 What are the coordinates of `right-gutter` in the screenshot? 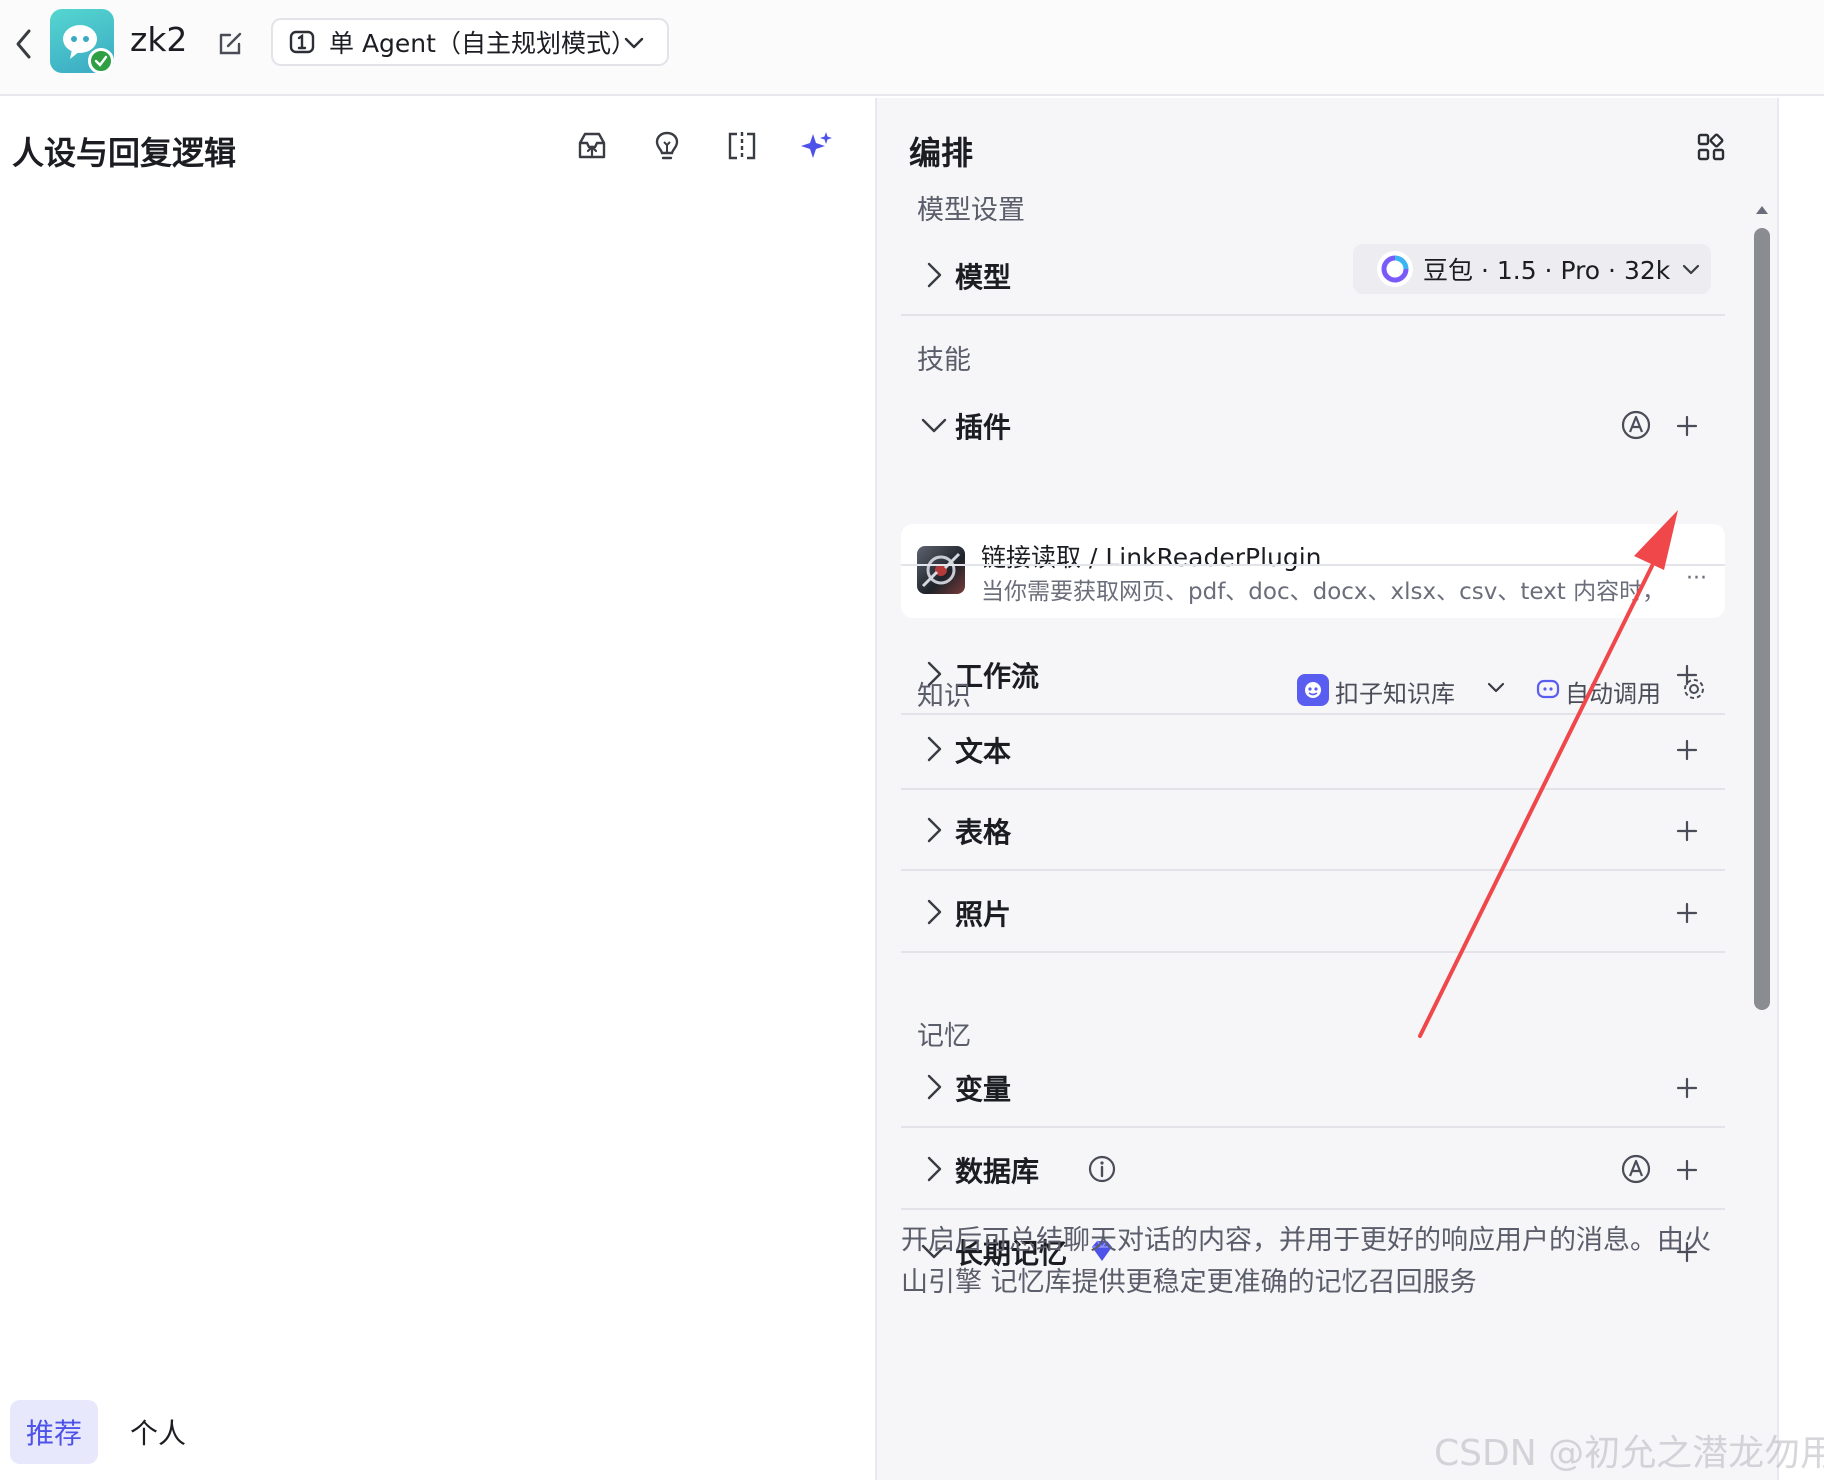 It's located at (1801, 789).